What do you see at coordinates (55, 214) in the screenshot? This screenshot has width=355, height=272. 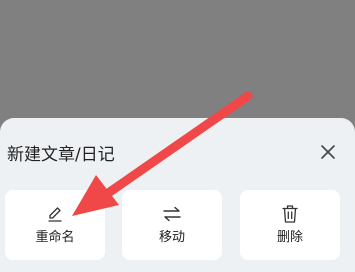 I see `pencil-icon` at bounding box center [55, 214].